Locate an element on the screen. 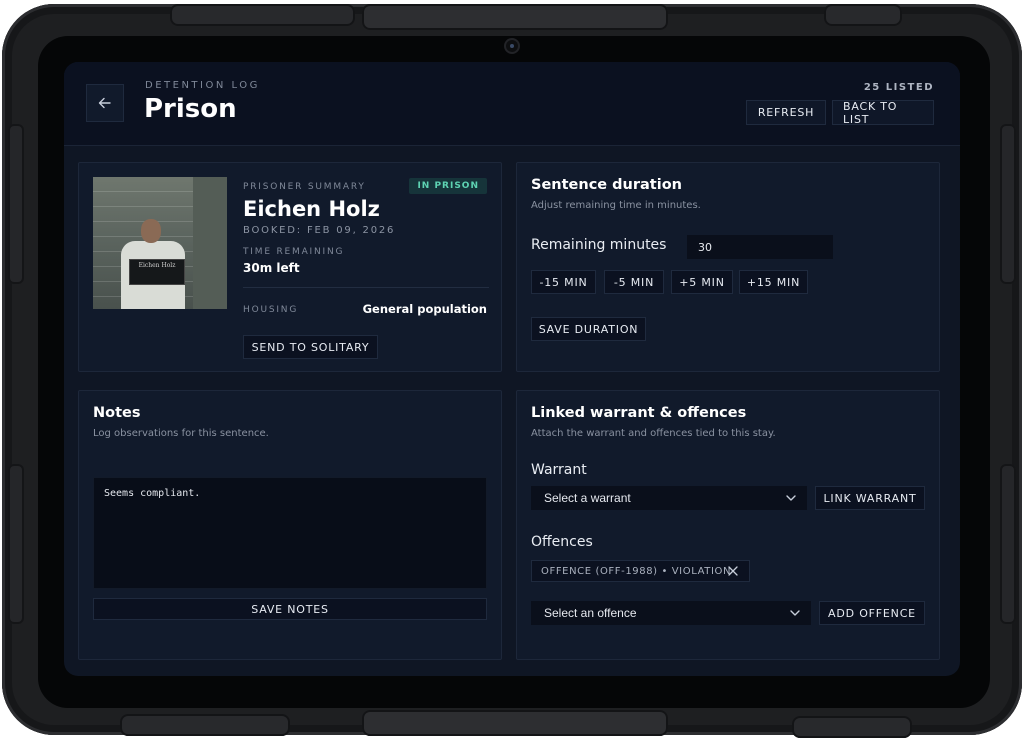 This screenshot has width=1024, height=739. card-subtitle: Log observations for this sentence. is located at coordinates (181, 433).